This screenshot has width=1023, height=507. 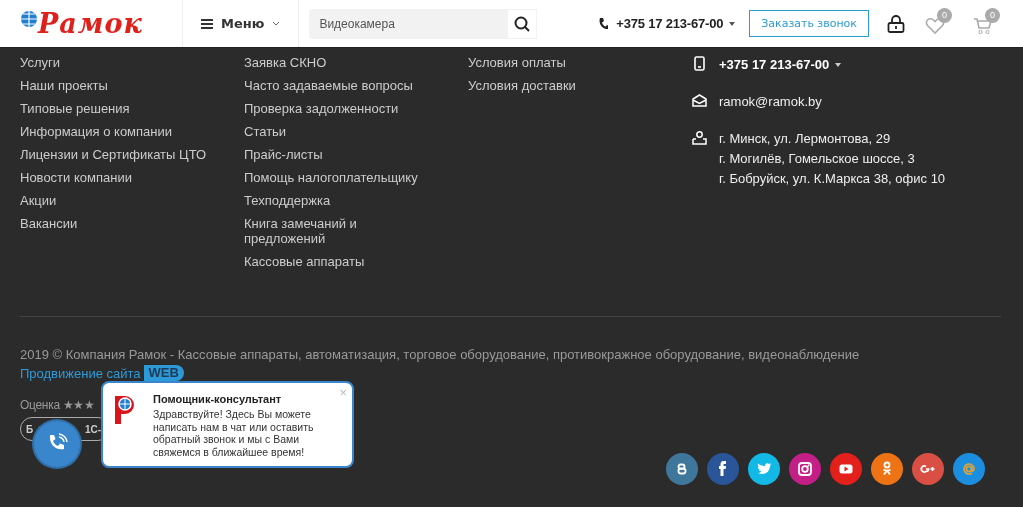 What do you see at coordinates (969, 469) in the screenshot?
I see `at-sign-icon` at bounding box center [969, 469].